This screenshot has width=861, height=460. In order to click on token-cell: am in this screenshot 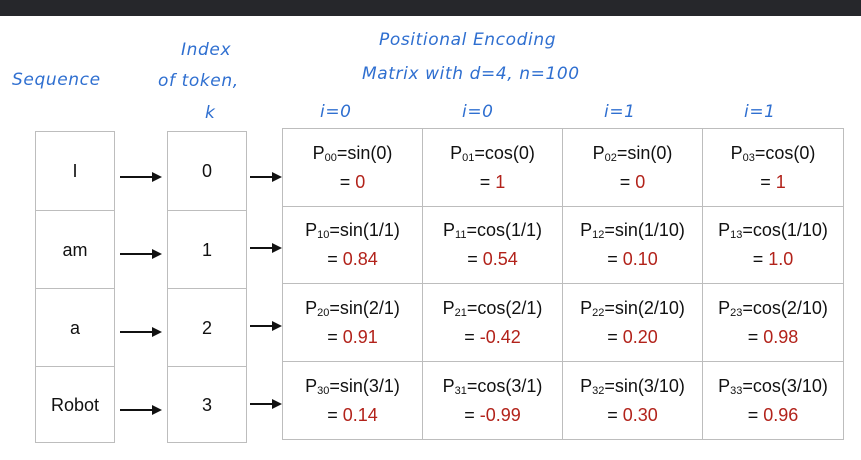, I will do `click(75, 249)`.